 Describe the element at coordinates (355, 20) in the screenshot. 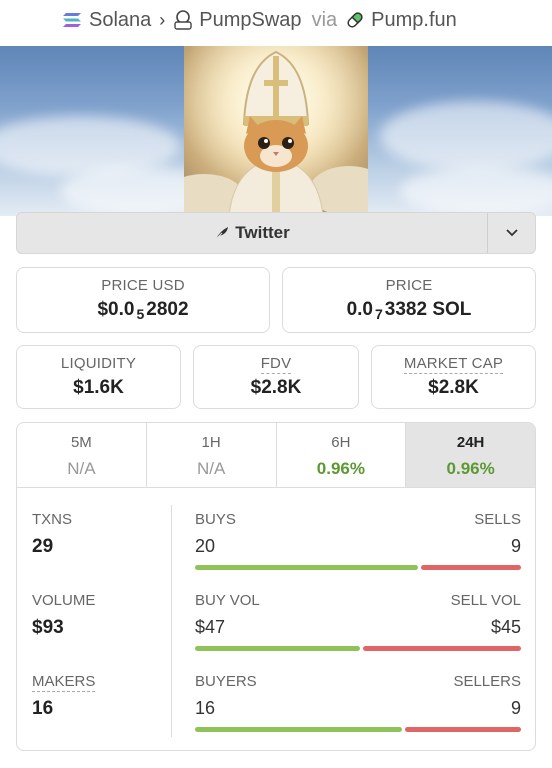

I see `pill-icon` at that location.